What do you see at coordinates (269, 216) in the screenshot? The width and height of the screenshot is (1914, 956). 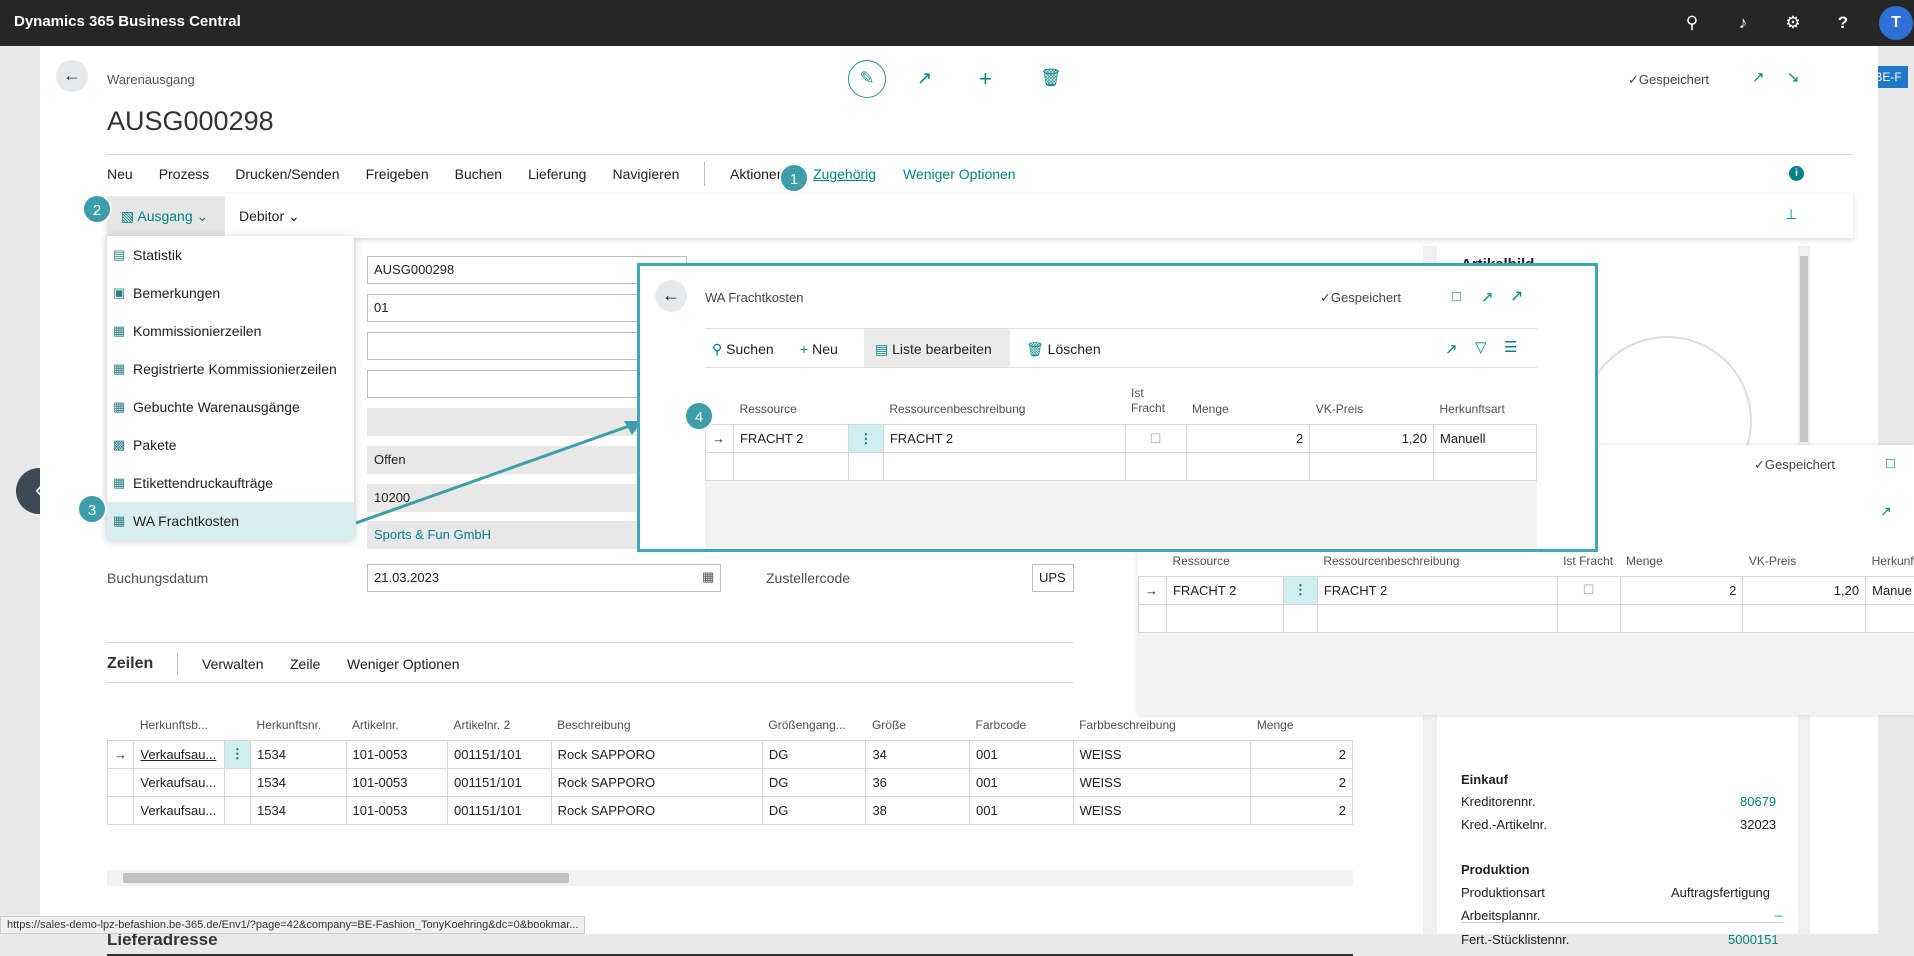 I see `debitor-menu-button: Debitor ⌄` at bounding box center [269, 216].